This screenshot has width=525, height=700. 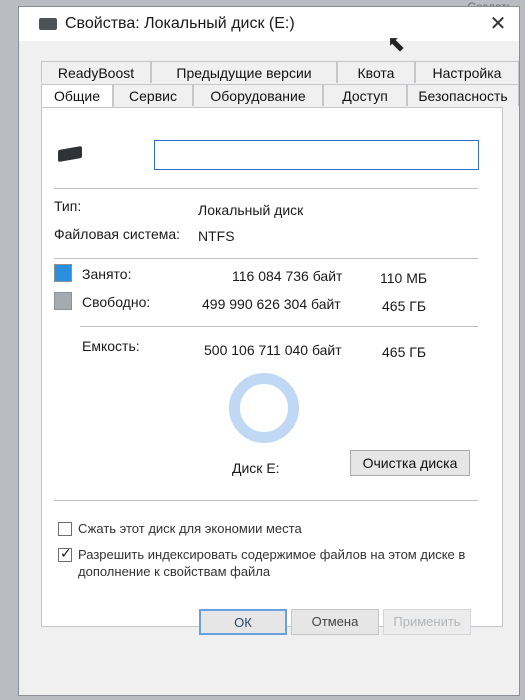 I want to click on tab-previous-versions: Предыдущие версии, so click(x=244, y=72).